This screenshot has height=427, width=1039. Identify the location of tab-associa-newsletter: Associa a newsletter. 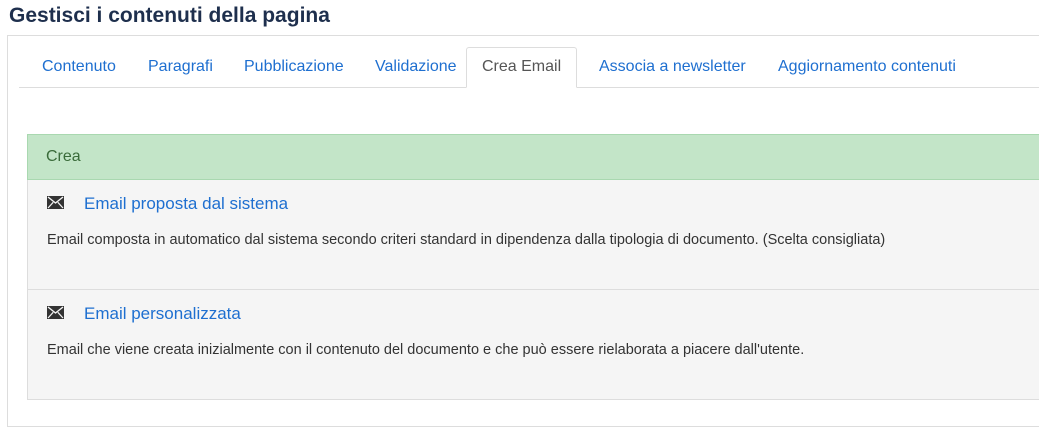
(672, 66).